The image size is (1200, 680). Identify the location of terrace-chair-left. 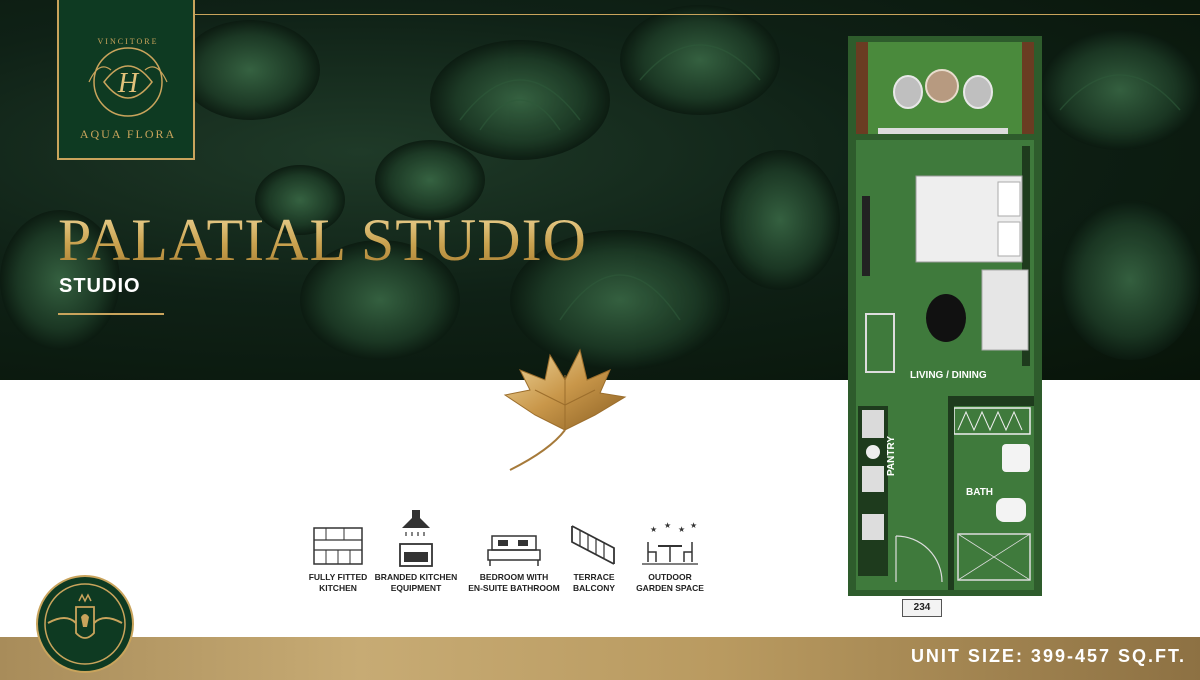
(908, 92).